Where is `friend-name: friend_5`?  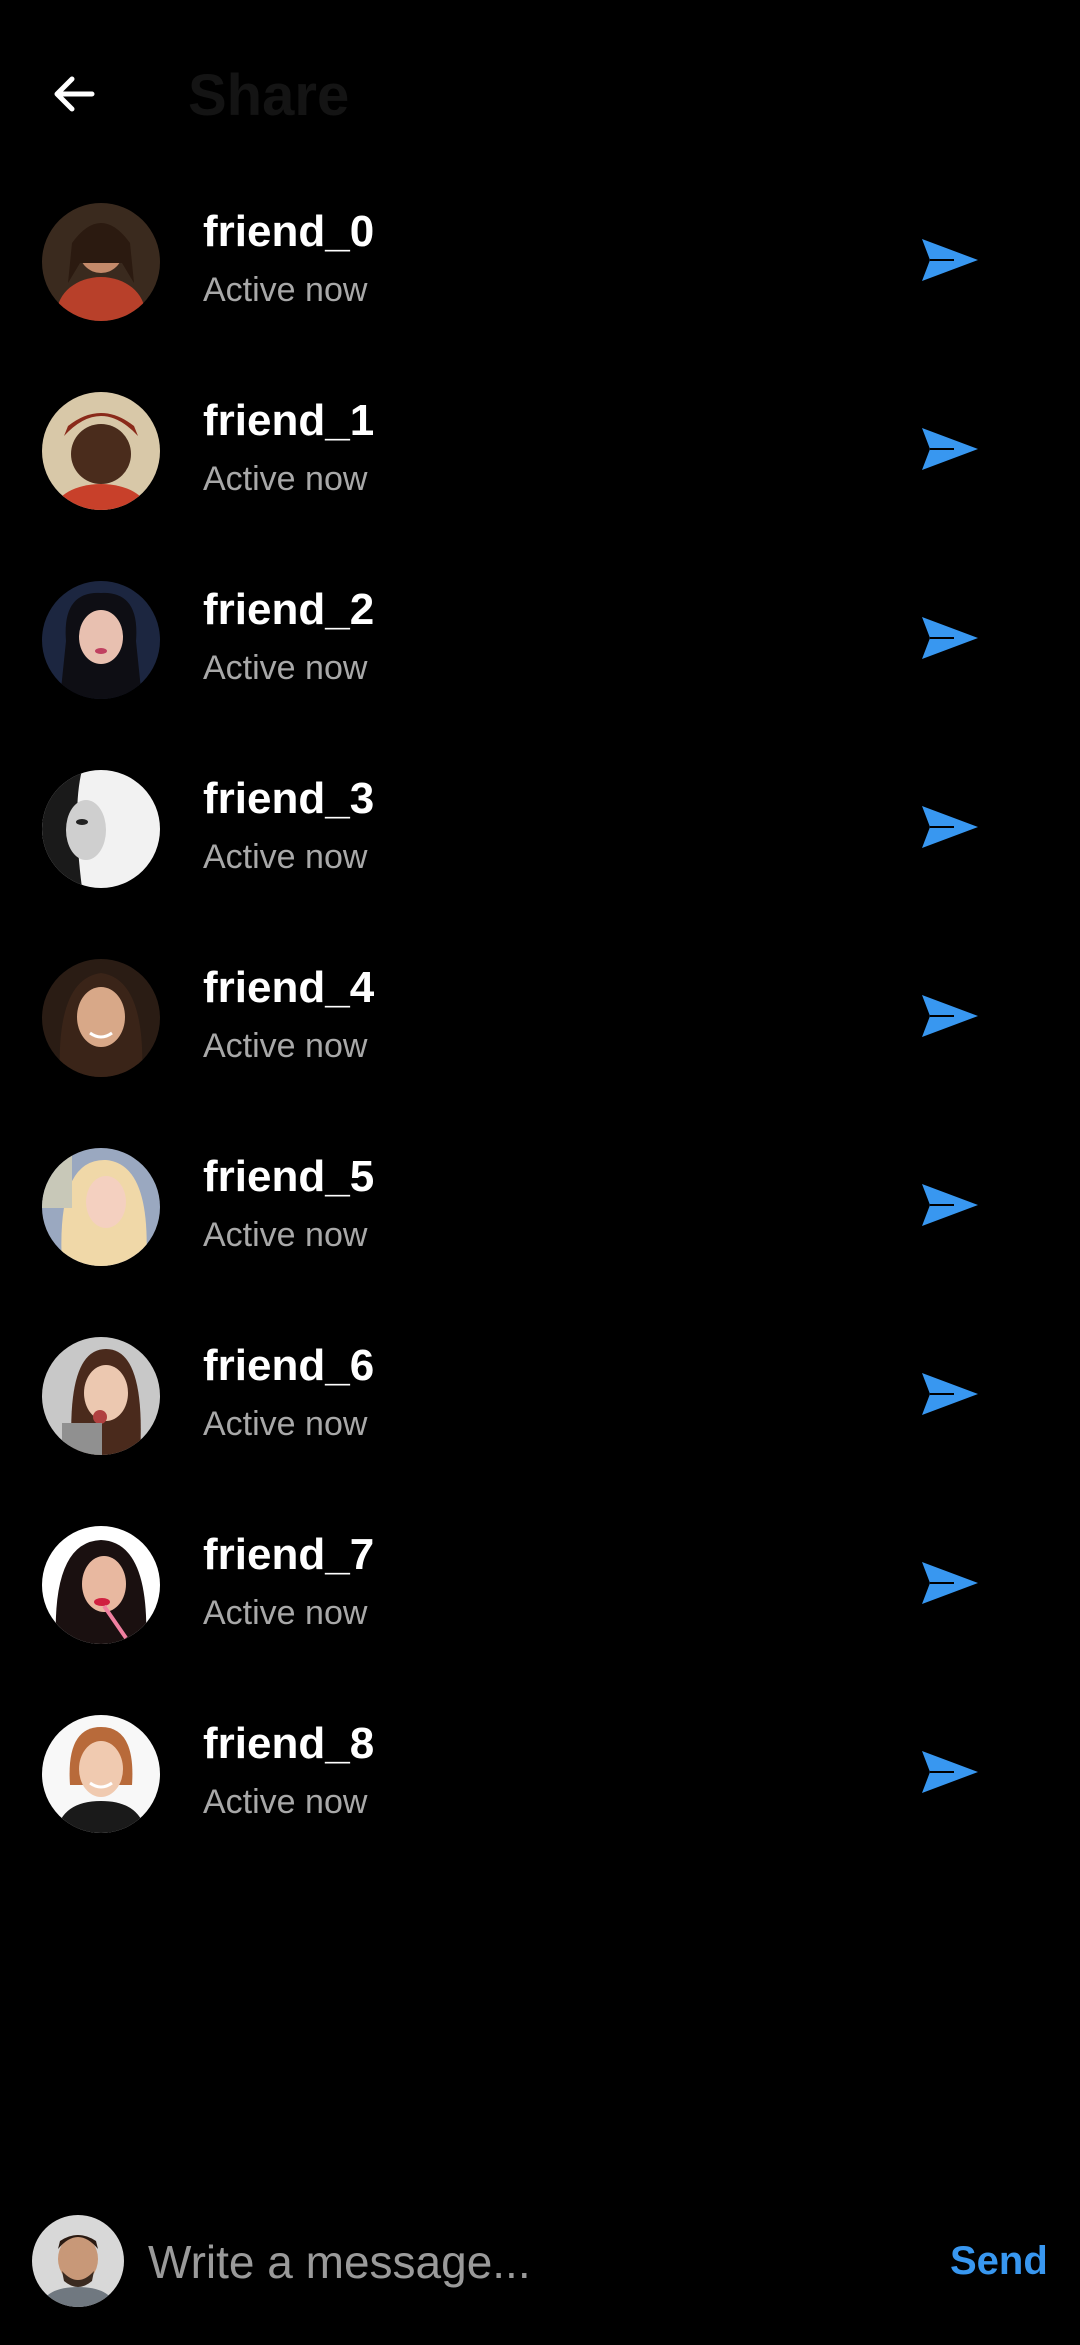 friend-name: friend_5 is located at coordinates (289, 1176).